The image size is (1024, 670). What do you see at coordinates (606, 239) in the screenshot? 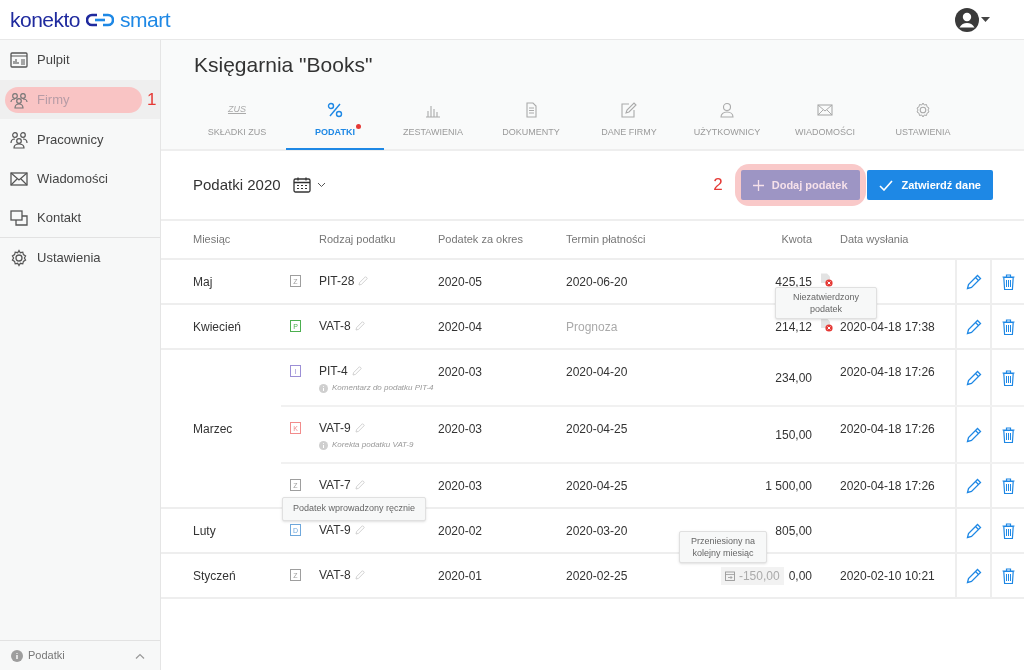
I see `column-header: Termin płatności` at bounding box center [606, 239].